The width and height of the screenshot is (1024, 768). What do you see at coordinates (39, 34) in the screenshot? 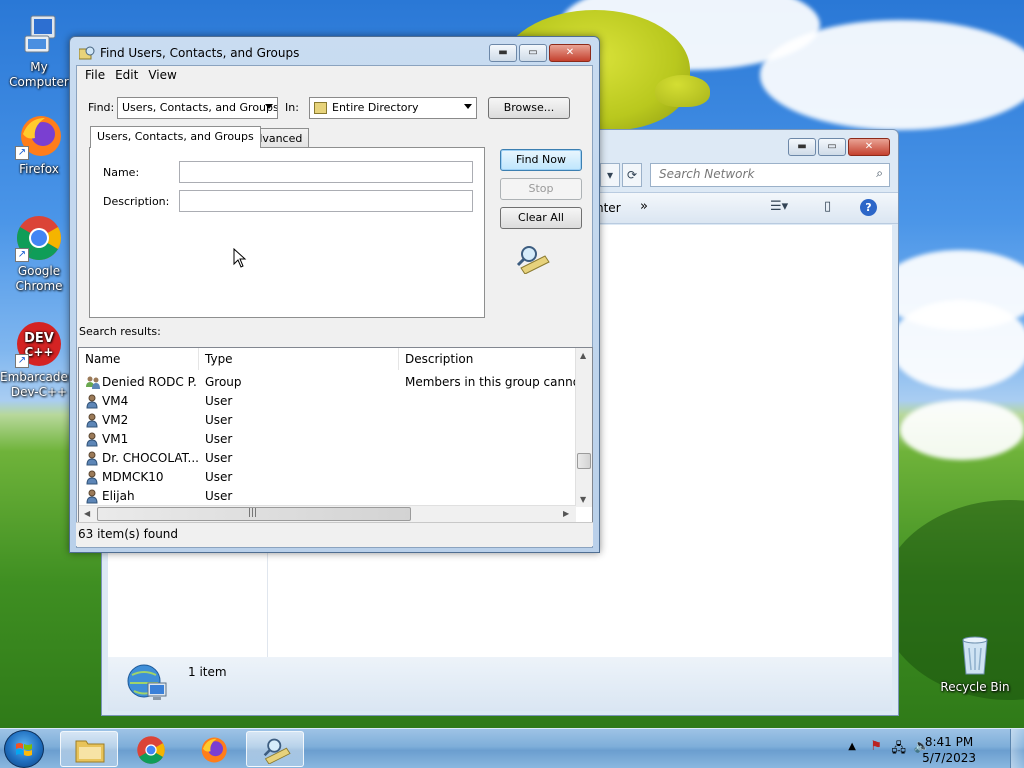
I see `computer-icon` at bounding box center [39, 34].